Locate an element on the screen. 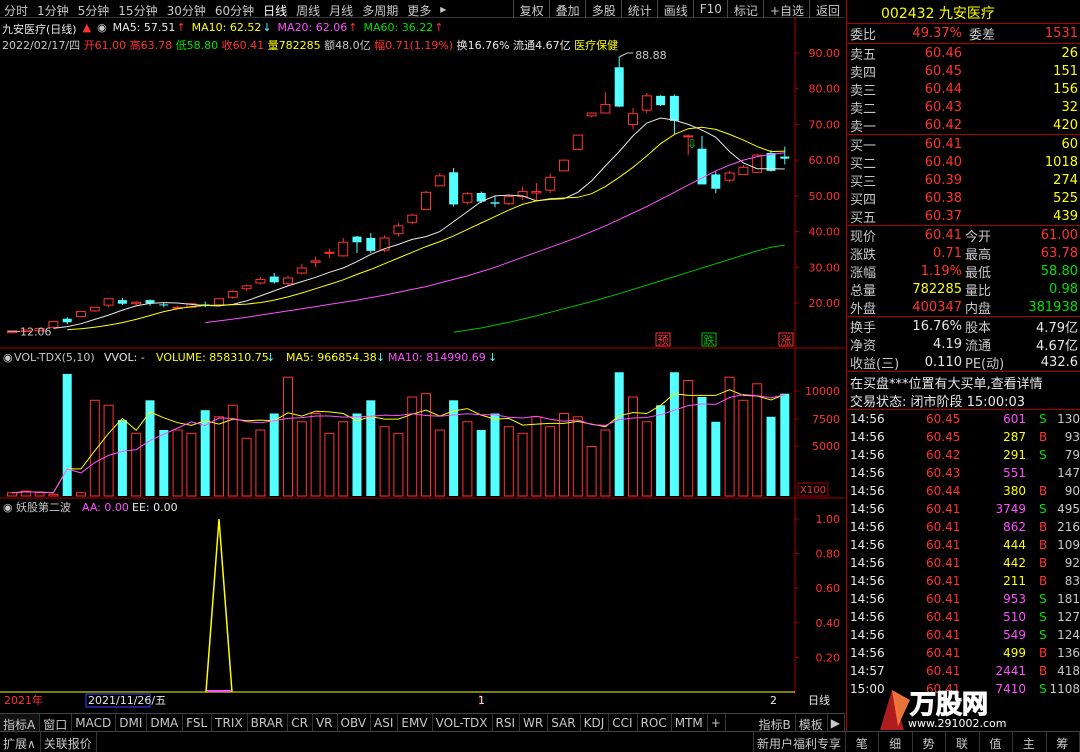  sell-signal-icon: ⇩ is located at coordinates (692, 144).